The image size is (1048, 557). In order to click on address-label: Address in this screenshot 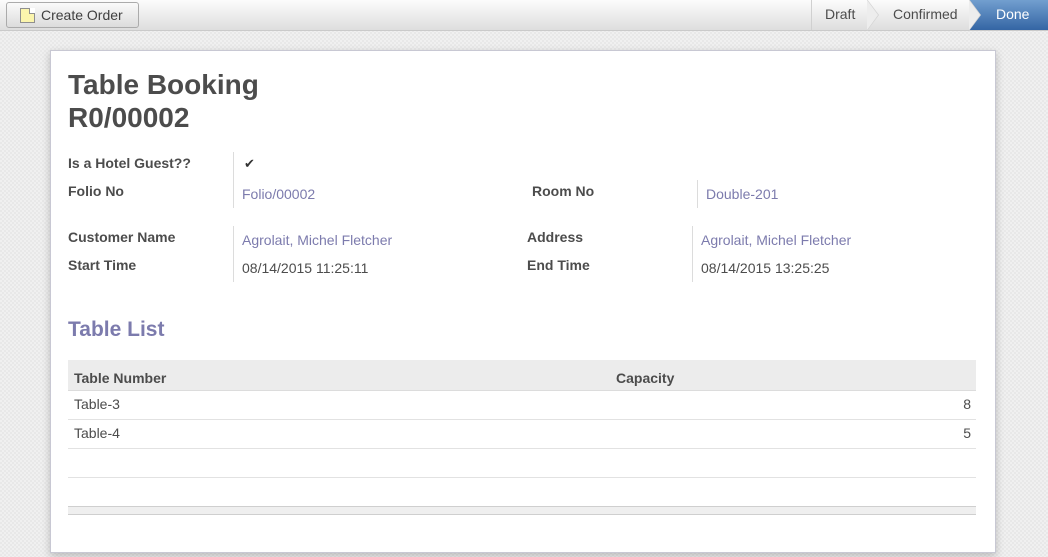, I will do `click(555, 237)`.